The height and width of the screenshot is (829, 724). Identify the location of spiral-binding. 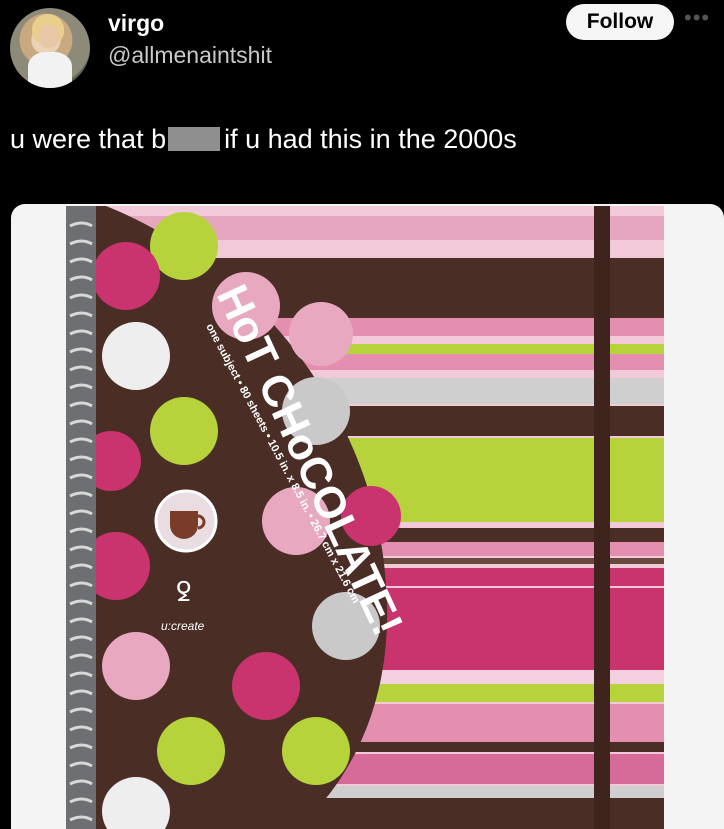
(81, 517).